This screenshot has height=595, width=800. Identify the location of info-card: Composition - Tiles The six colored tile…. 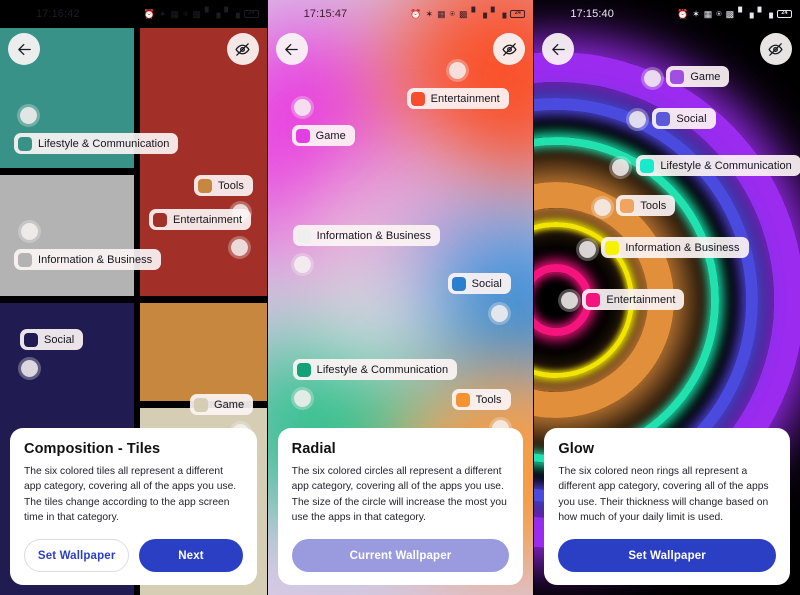
(133, 506).